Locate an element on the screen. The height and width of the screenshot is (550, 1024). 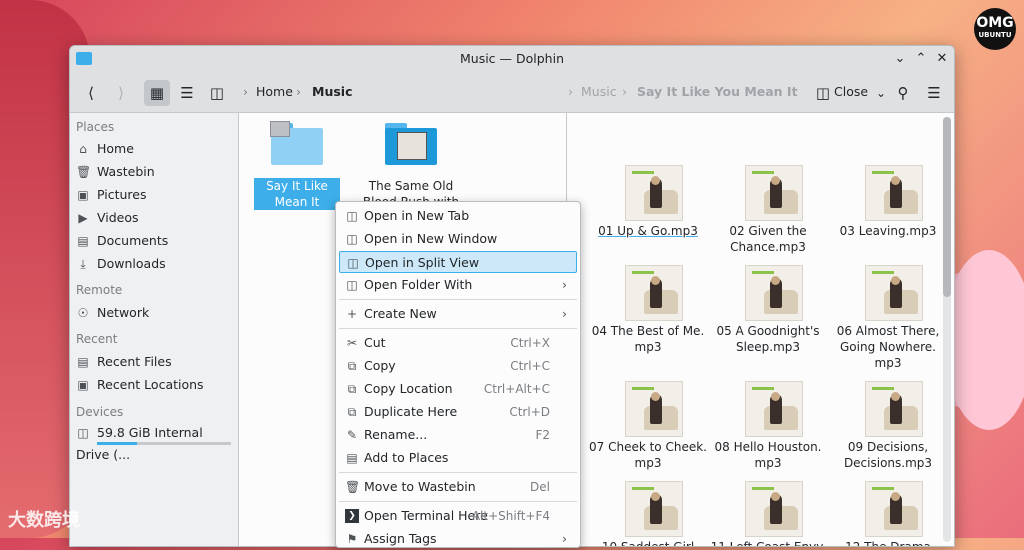
menu-item-open-new-window: ◫ Open in New Window is located at coordinates (458, 239).